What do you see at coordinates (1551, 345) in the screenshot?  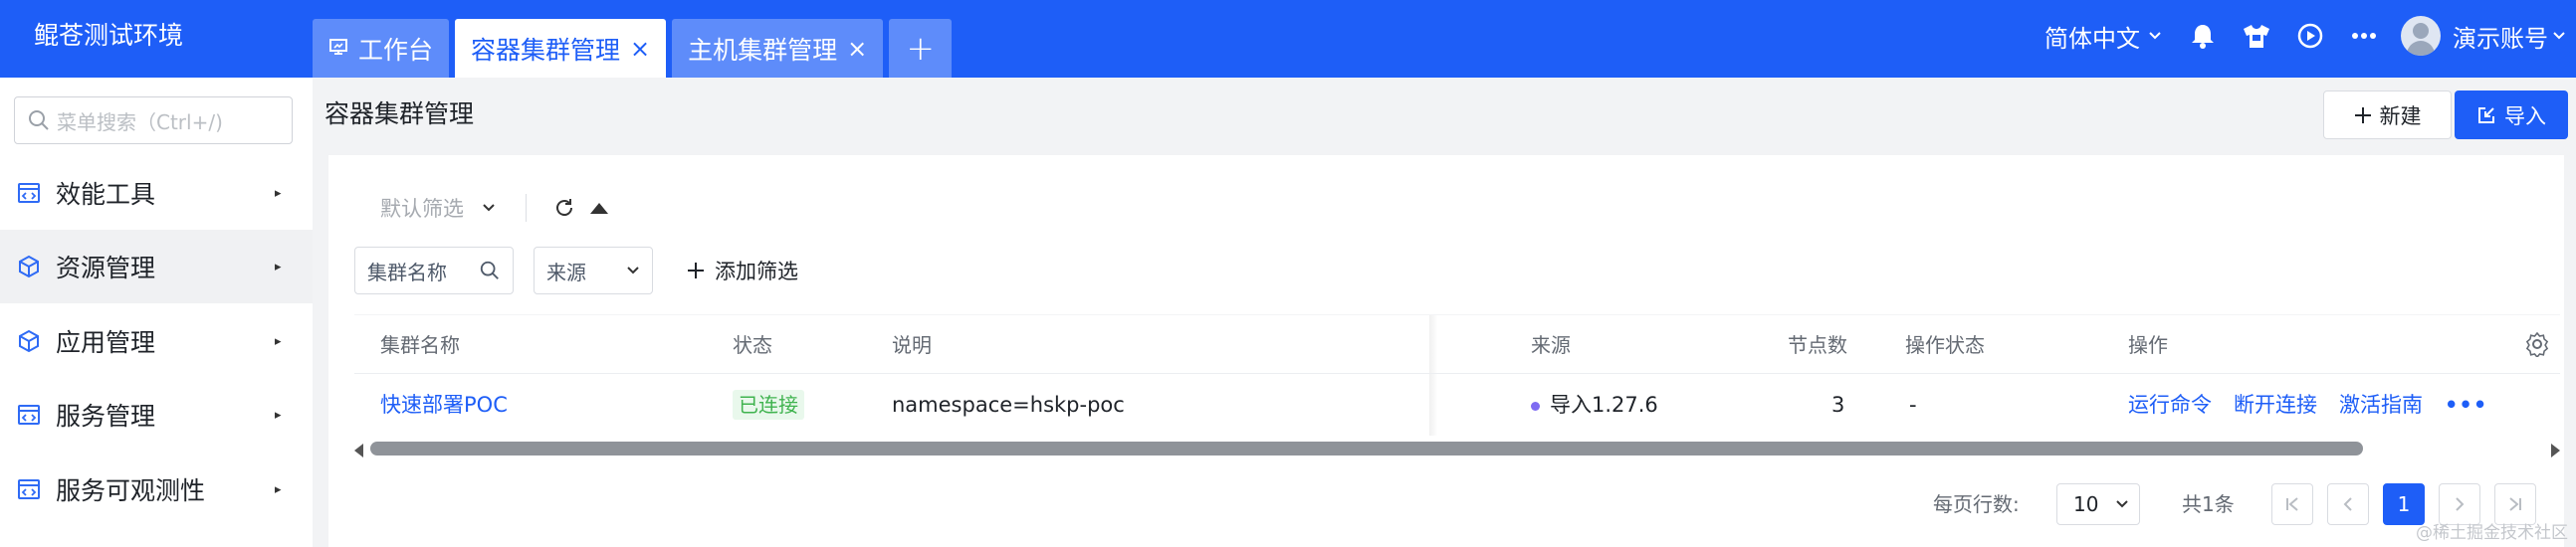 I see `column-header-source: 来源` at bounding box center [1551, 345].